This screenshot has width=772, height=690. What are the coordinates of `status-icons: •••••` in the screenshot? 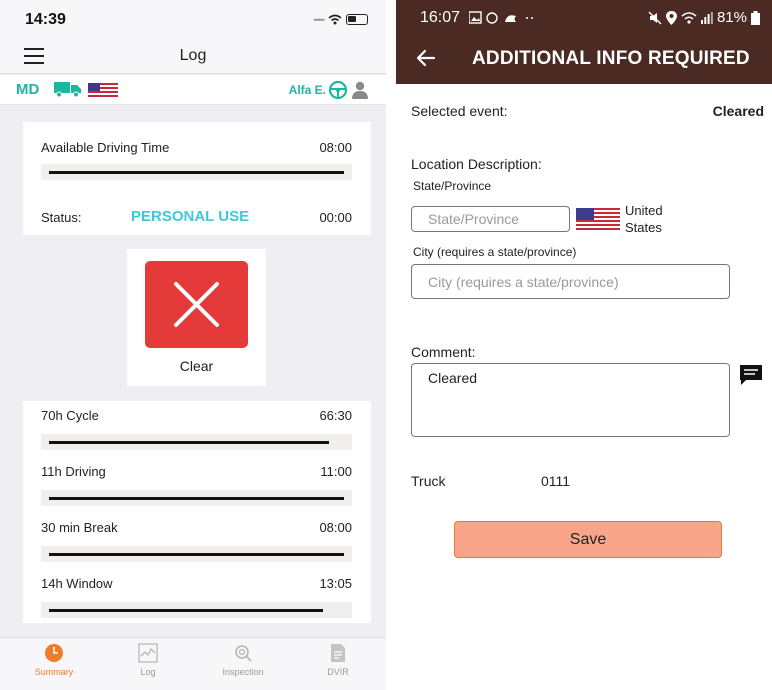 It's located at (340, 19).